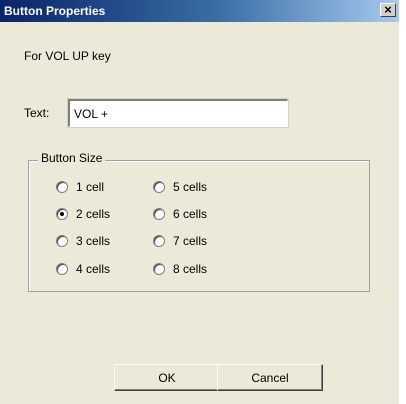 The image size is (406, 404). I want to click on radio-label: 2 cells, so click(93, 214).